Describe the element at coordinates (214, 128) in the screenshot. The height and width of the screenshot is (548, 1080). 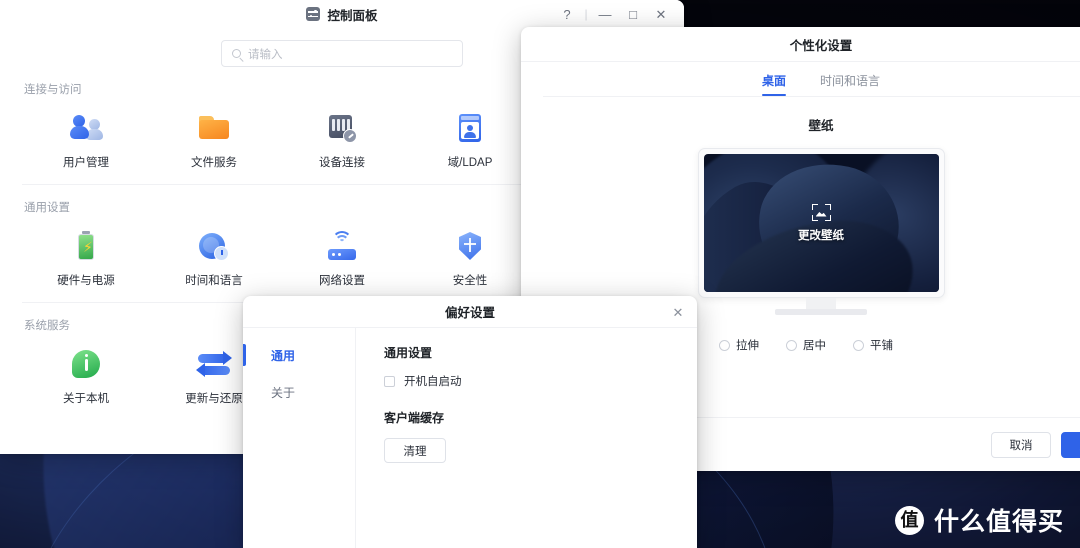
I see `folder-icon` at that location.